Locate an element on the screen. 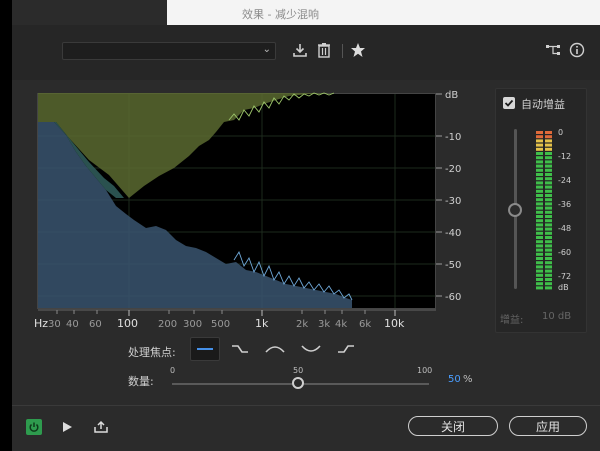 The width and height of the screenshot is (600, 451). play-button is located at coordinates (67, 427).